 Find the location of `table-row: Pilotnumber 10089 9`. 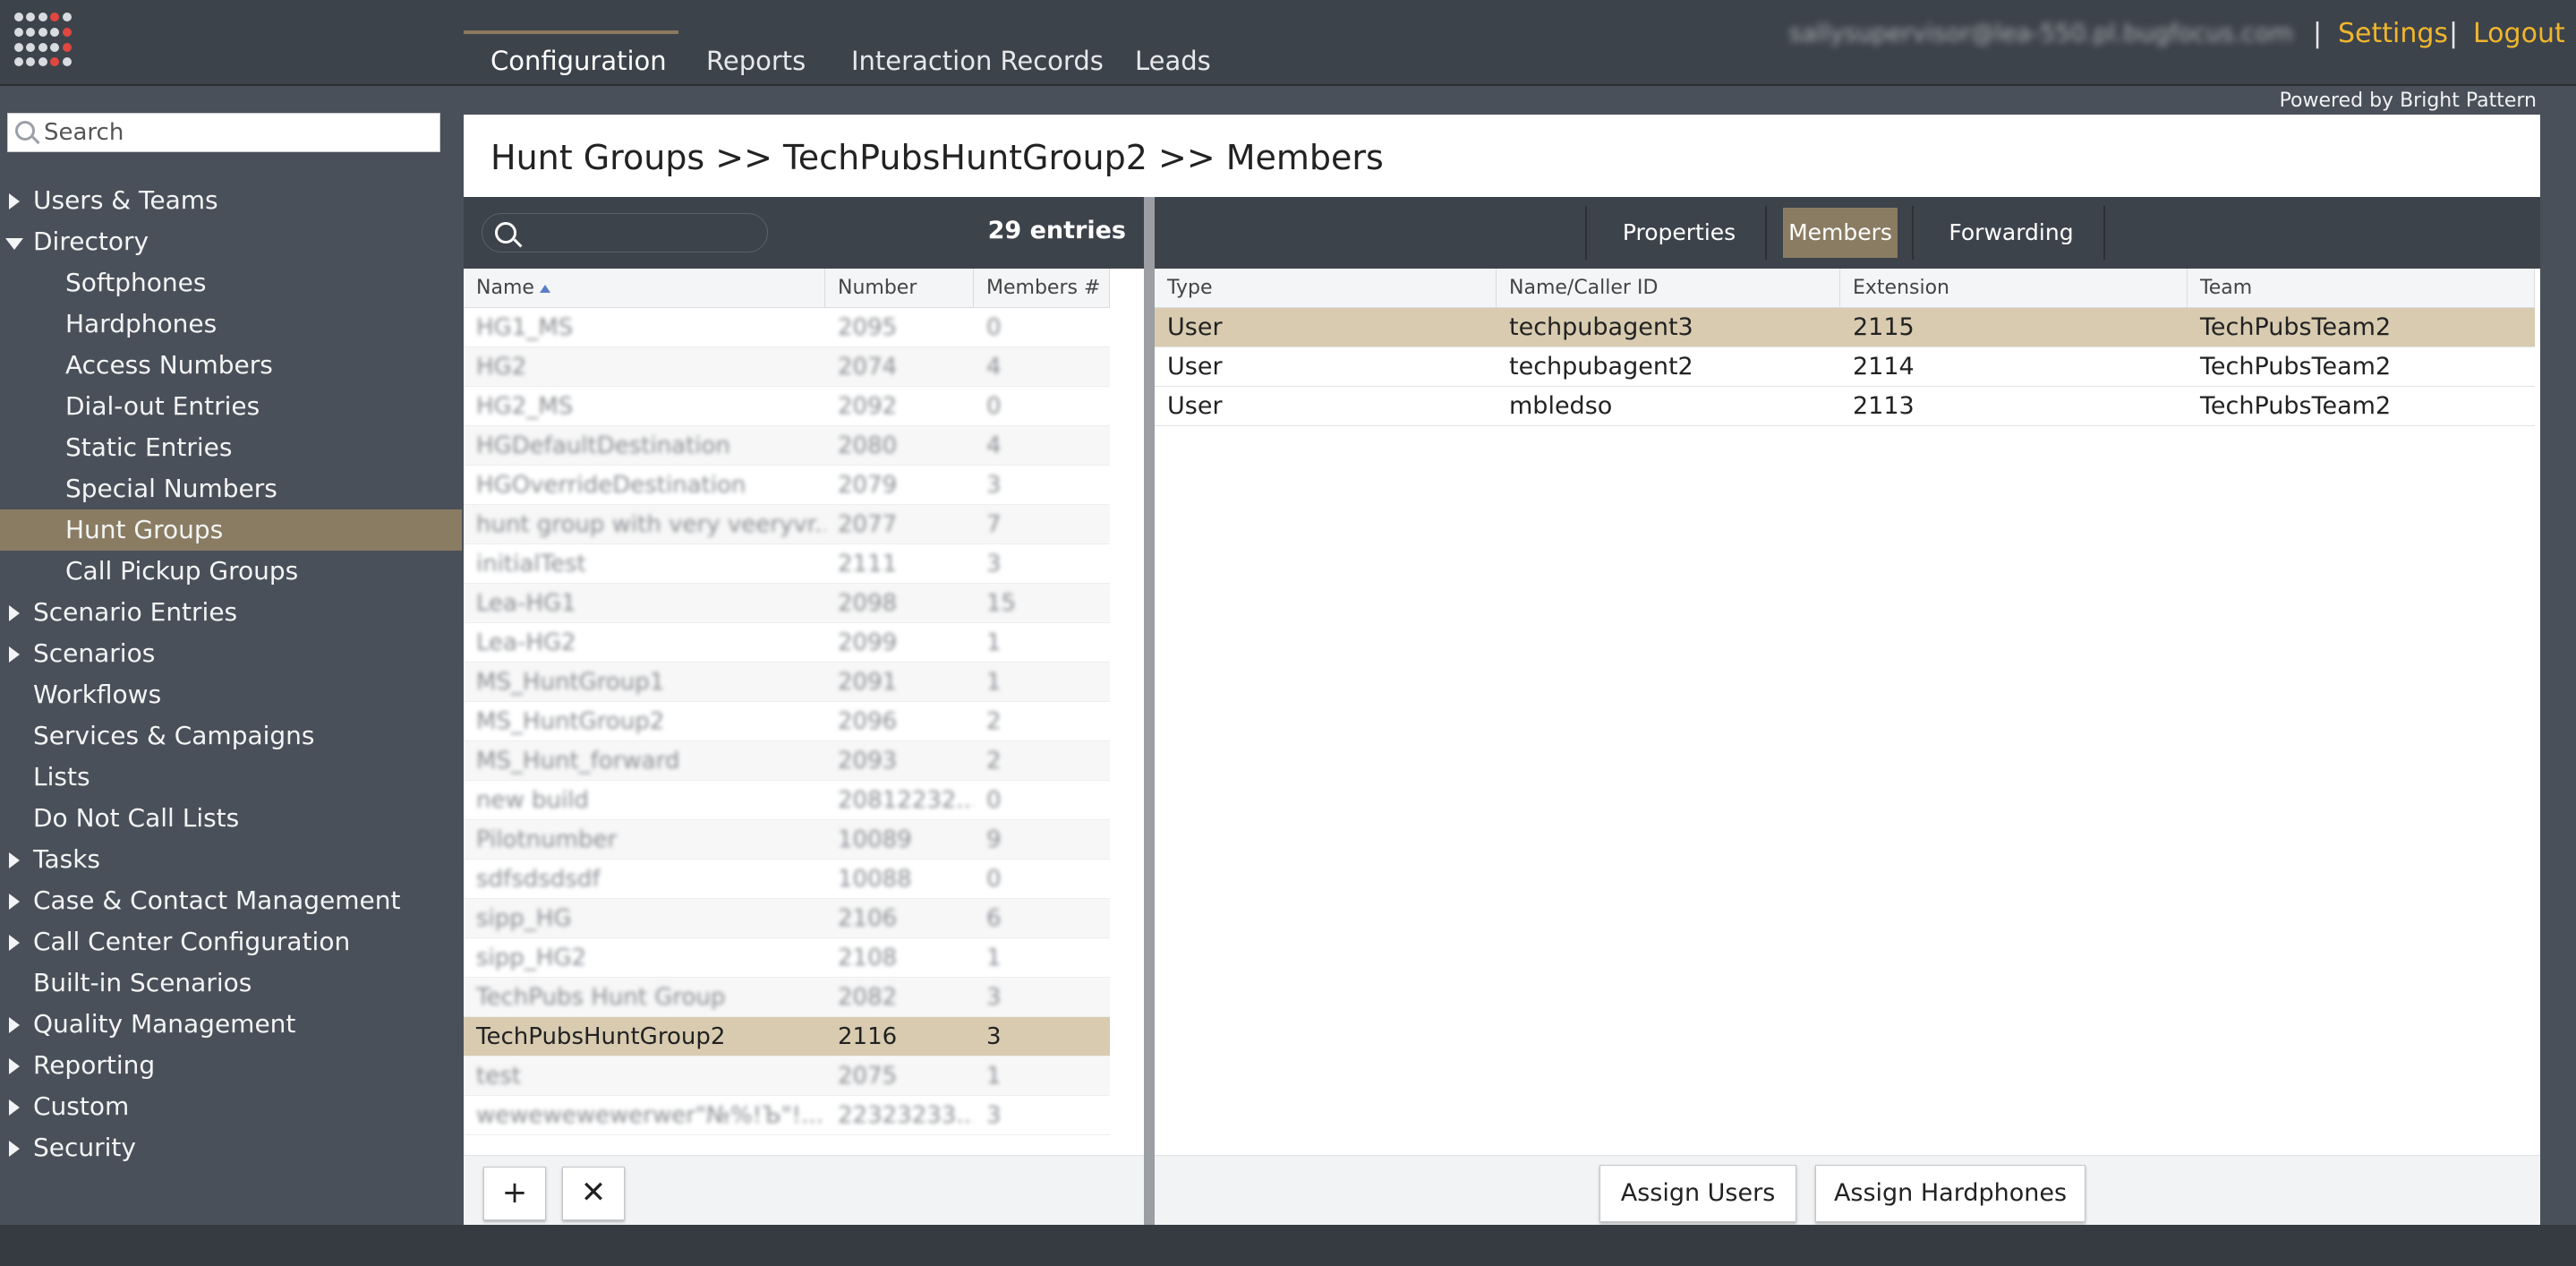

table-row: Pilotnumber 10089 9 is located at coordinates (787, 840).